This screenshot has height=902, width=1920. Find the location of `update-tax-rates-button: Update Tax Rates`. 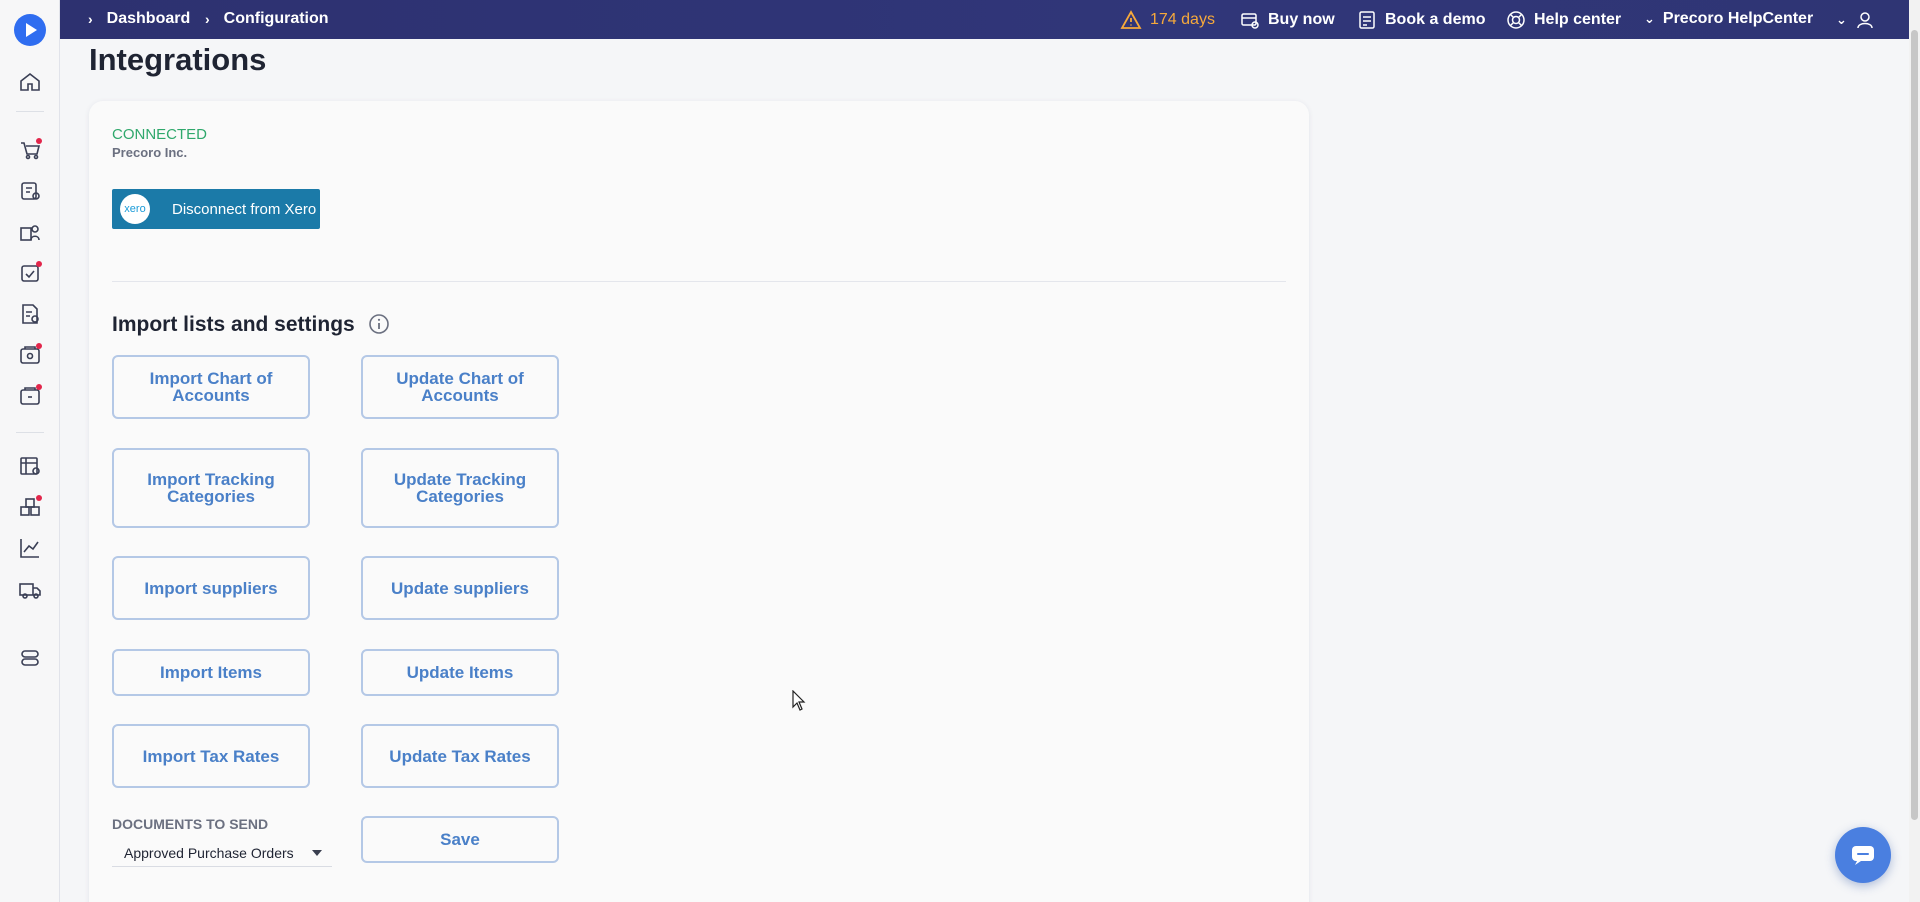

update-tax-rates-button: Update Tax Rates is located at coordinates (460, 756).